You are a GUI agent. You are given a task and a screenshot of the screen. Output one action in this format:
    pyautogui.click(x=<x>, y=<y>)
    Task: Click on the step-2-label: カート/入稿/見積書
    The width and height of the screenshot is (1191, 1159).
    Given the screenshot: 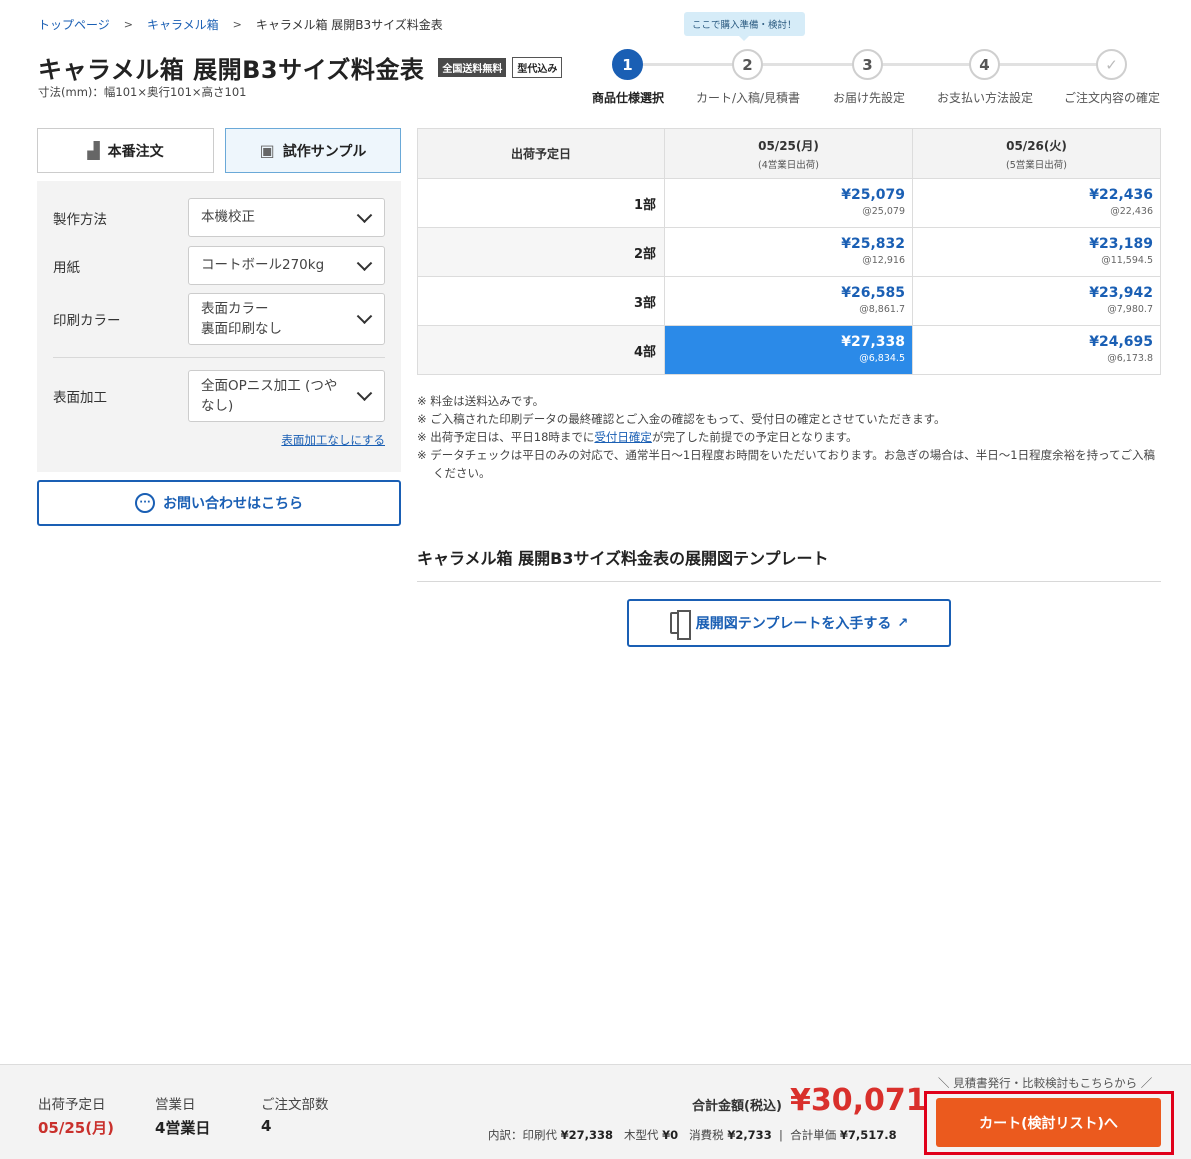 What is the action you would take?
    pyautogui.click(x=748, y=98)
    